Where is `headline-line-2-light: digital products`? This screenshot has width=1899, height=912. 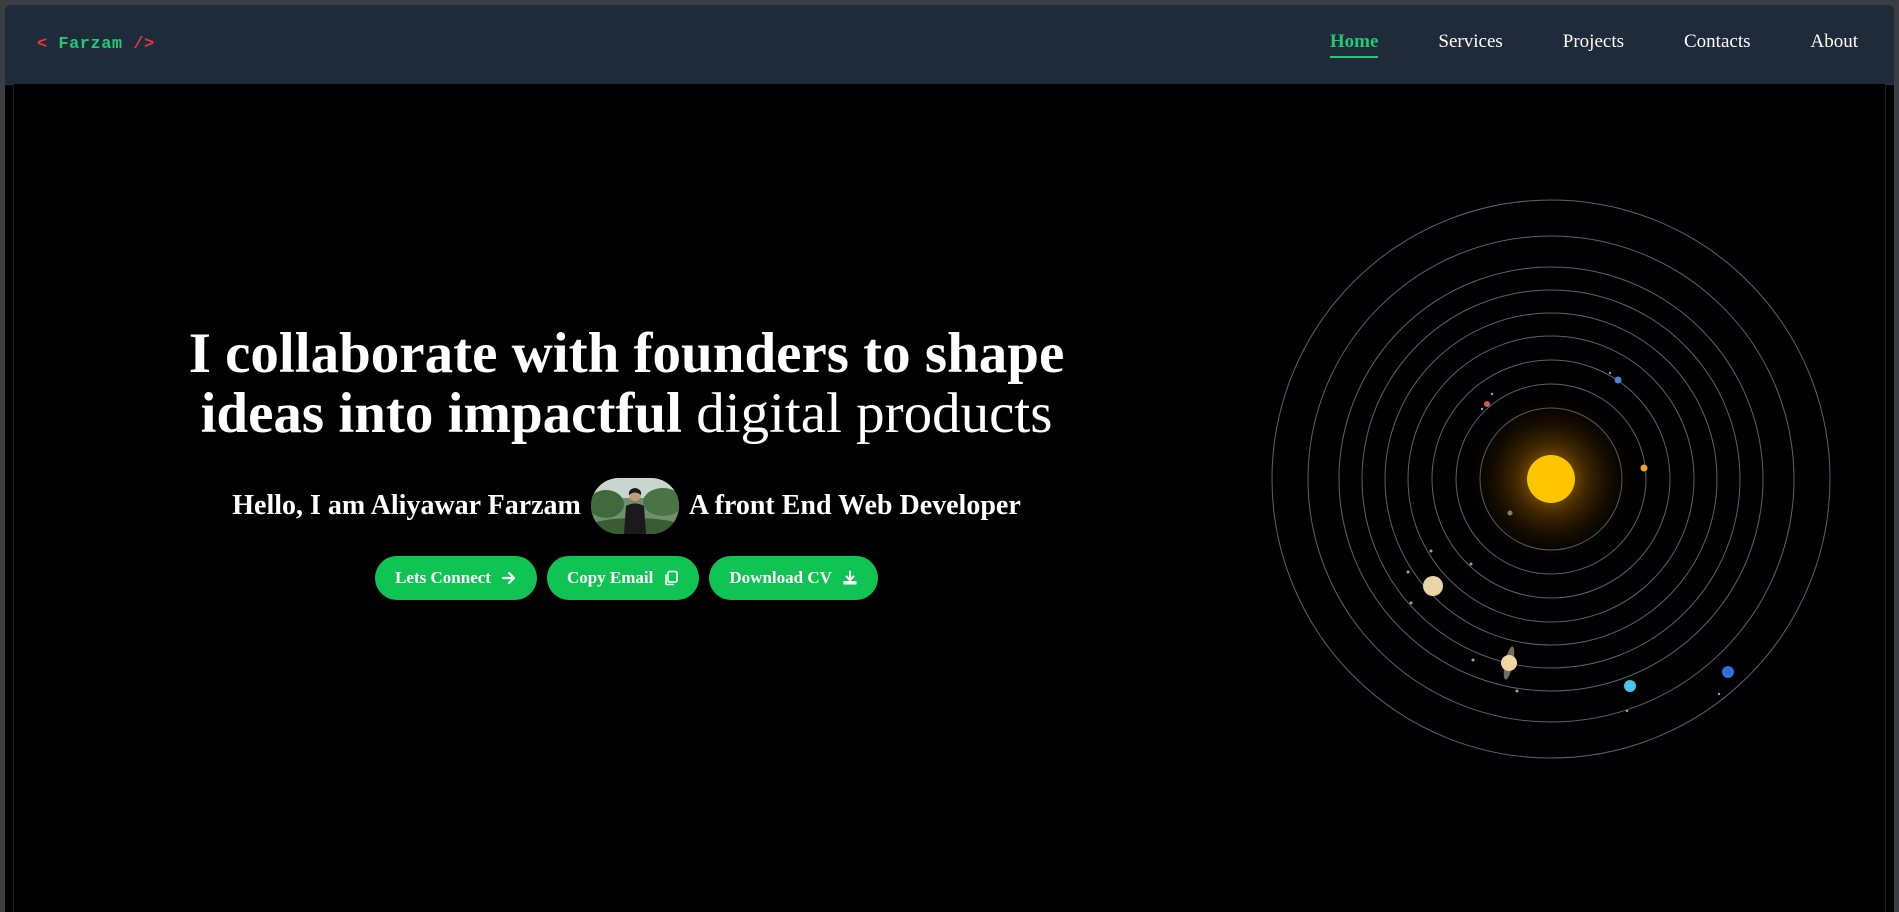
headline-line-2-light: digital products is located at coordinates (874, 413).